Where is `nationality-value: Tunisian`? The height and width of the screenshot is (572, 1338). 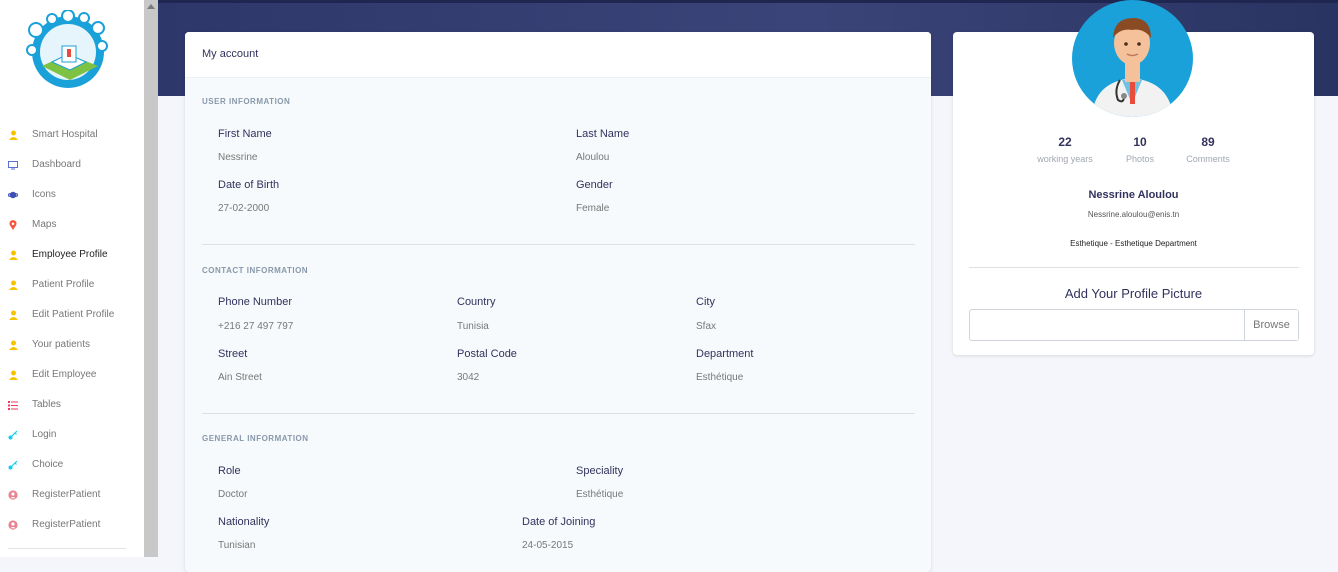 nationality-value: Tunisian is located at coordinates (237, 545).